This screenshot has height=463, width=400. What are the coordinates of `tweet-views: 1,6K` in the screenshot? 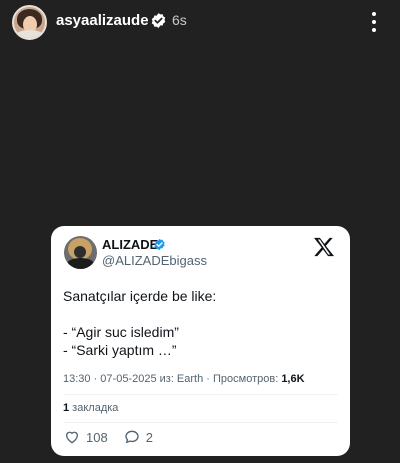 It's located at (293, 379).